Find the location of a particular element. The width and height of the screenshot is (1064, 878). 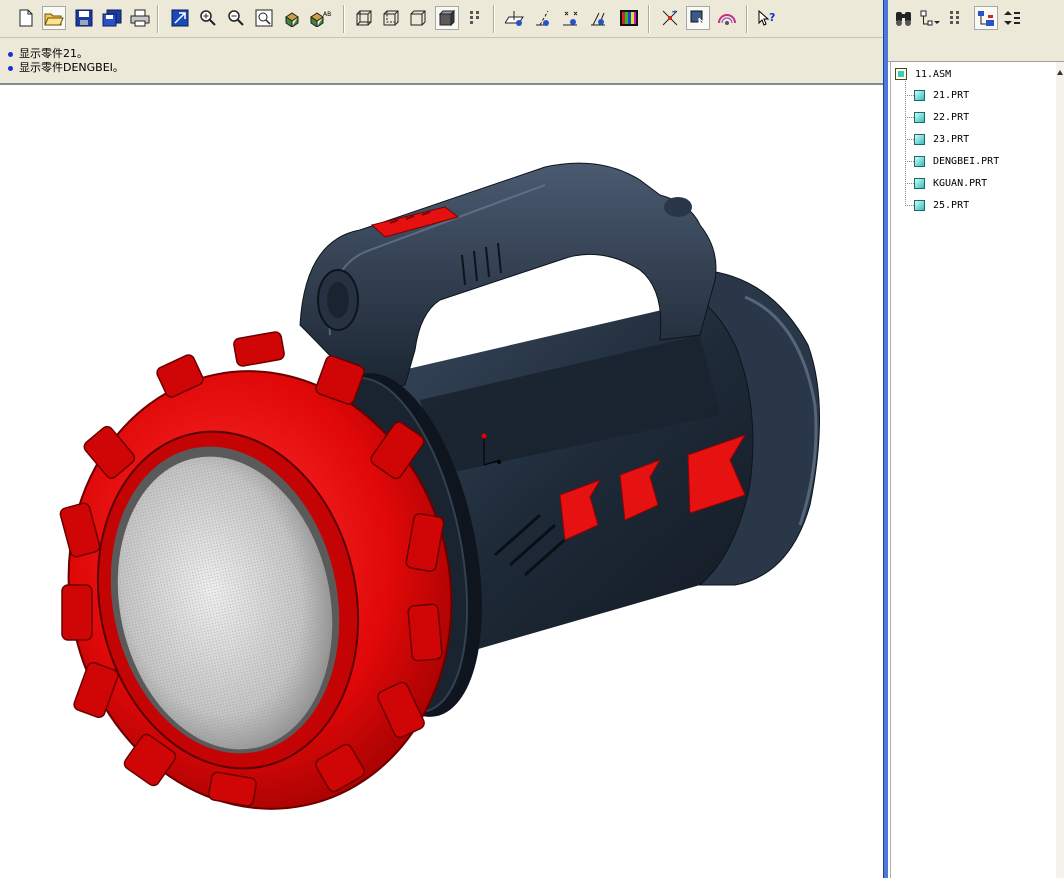

message-text: 显示零件21。 is located at coordinates (53, 53).